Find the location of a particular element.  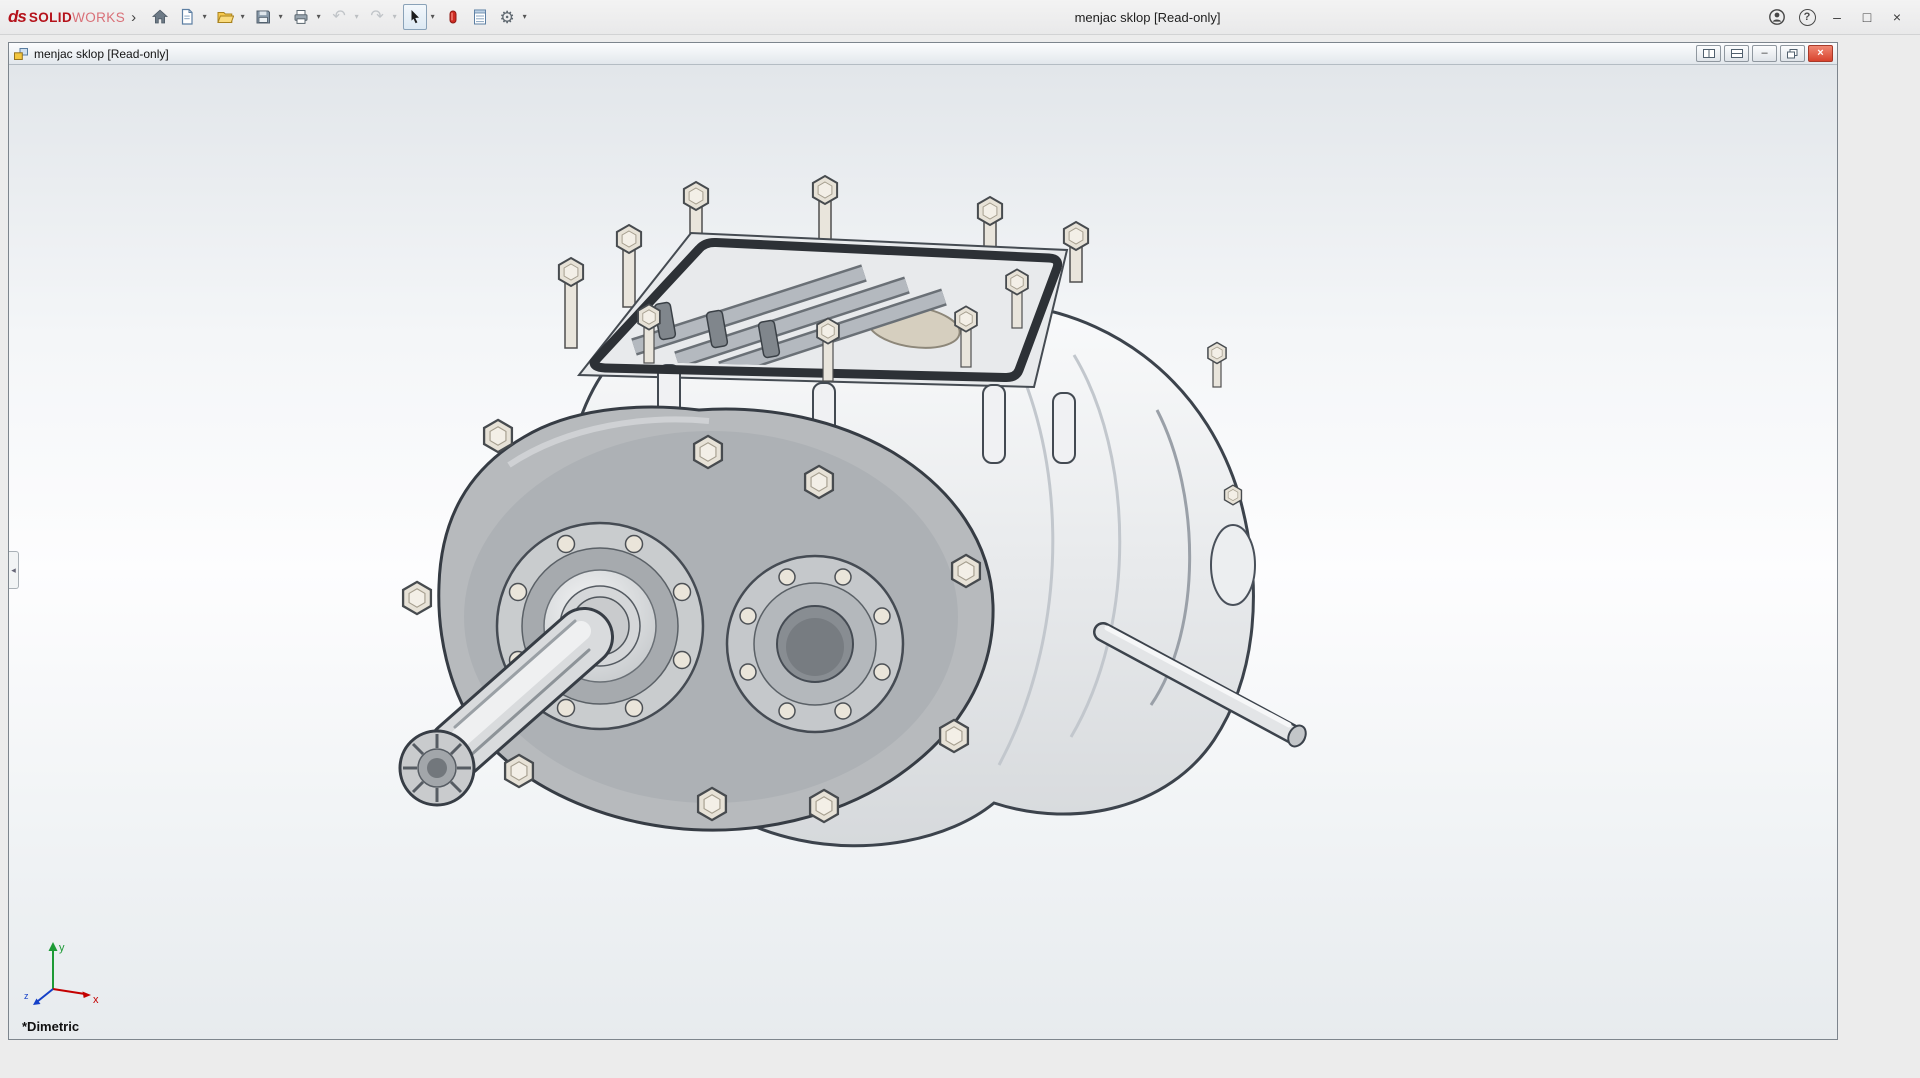

redo-dropdown: ▾ is located at coordinates (394, 17).